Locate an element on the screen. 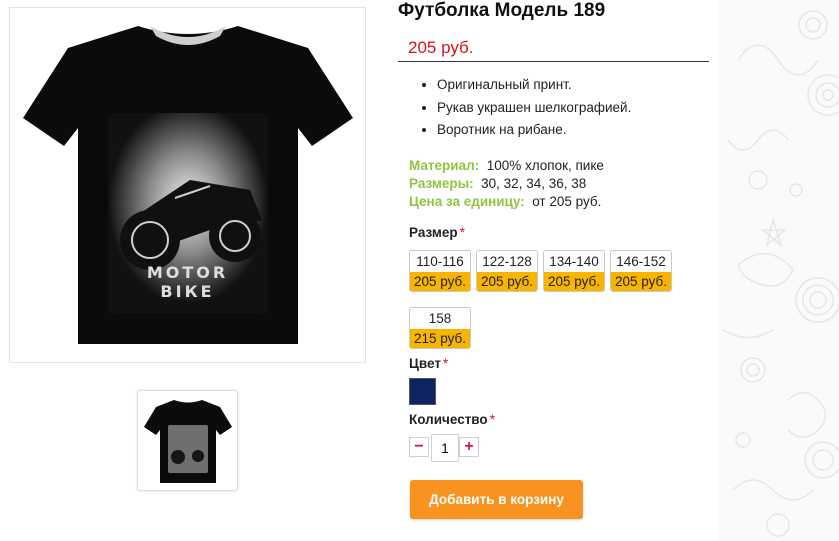  spec-label: Цена за единицу: is located at coordinates (467, 201).